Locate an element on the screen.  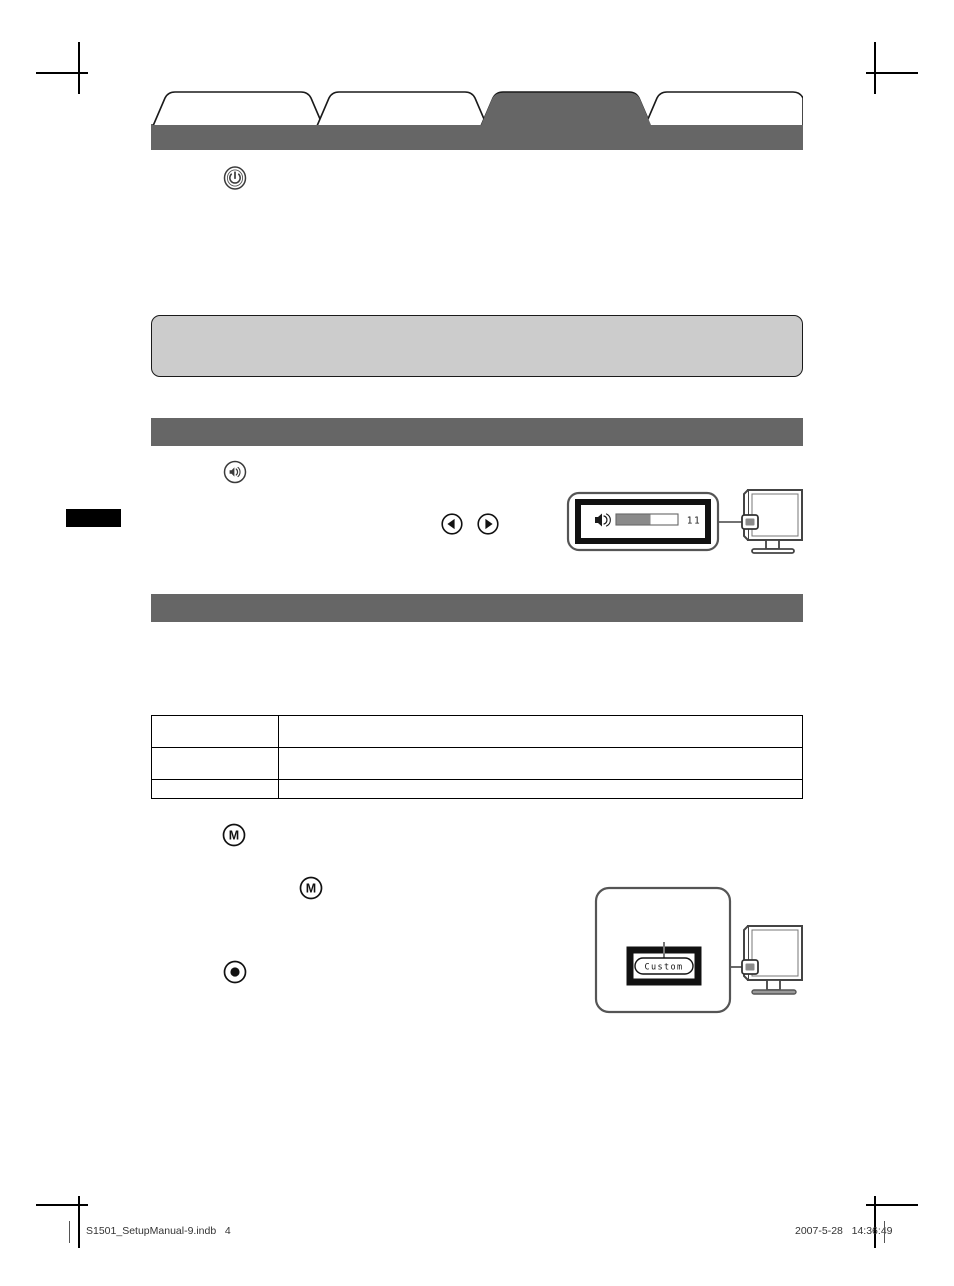
mode-button-icon-inline: M is located at coordinates (311, 888).